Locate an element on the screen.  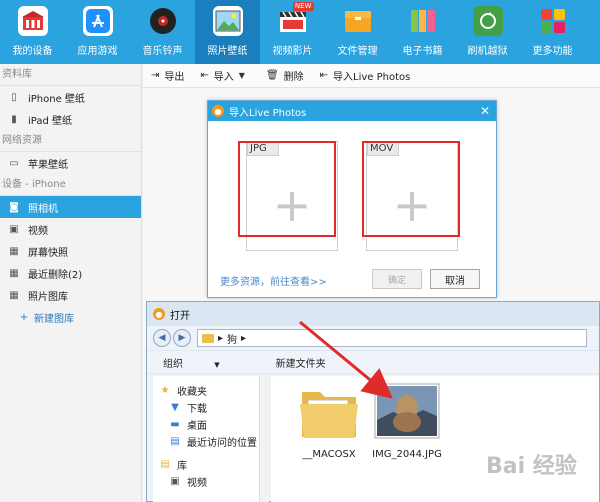
new-folder-button: 新建文件夹 is located at coordinates (301, 362).